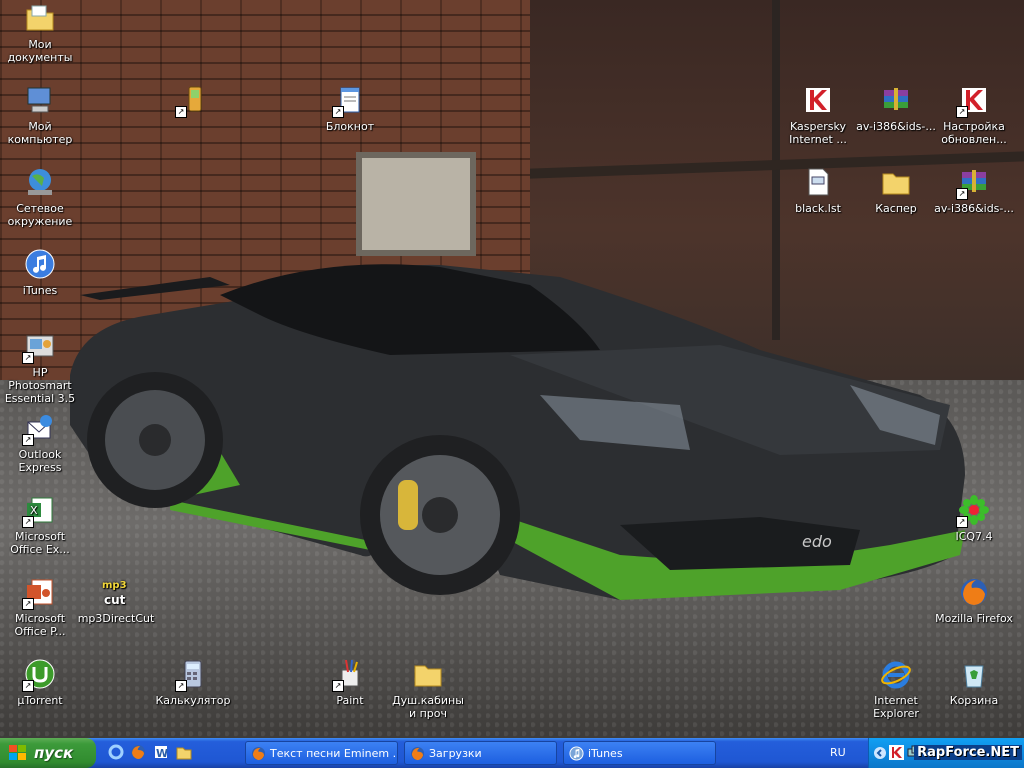 The width and height of the screenshot is (1024, 768). Describe the element at coordinates (416, 204) in the screenshot. I see `wallpaper-door` at that location.